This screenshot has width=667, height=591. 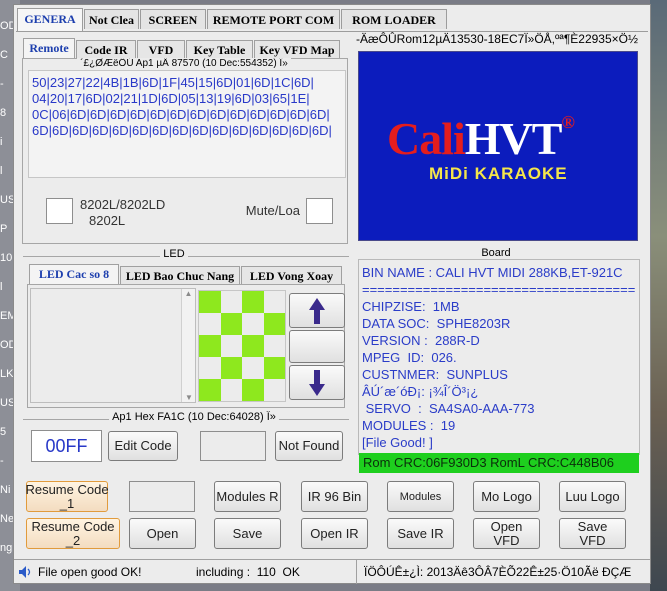 I want to click on led-tab-cac-so-8: LED Cac so 8, so click(x=74, y=274).